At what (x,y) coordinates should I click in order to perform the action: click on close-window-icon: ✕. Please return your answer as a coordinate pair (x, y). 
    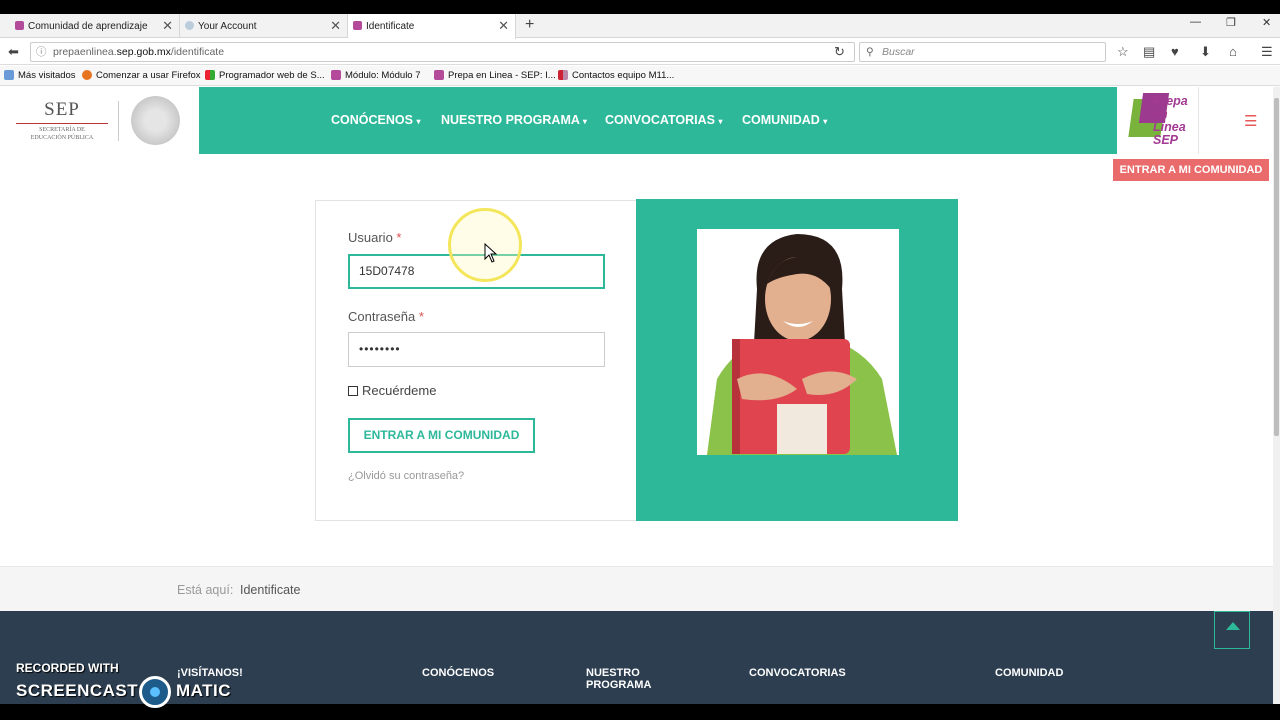
    Looking at the image, I should click on (1266, 22).